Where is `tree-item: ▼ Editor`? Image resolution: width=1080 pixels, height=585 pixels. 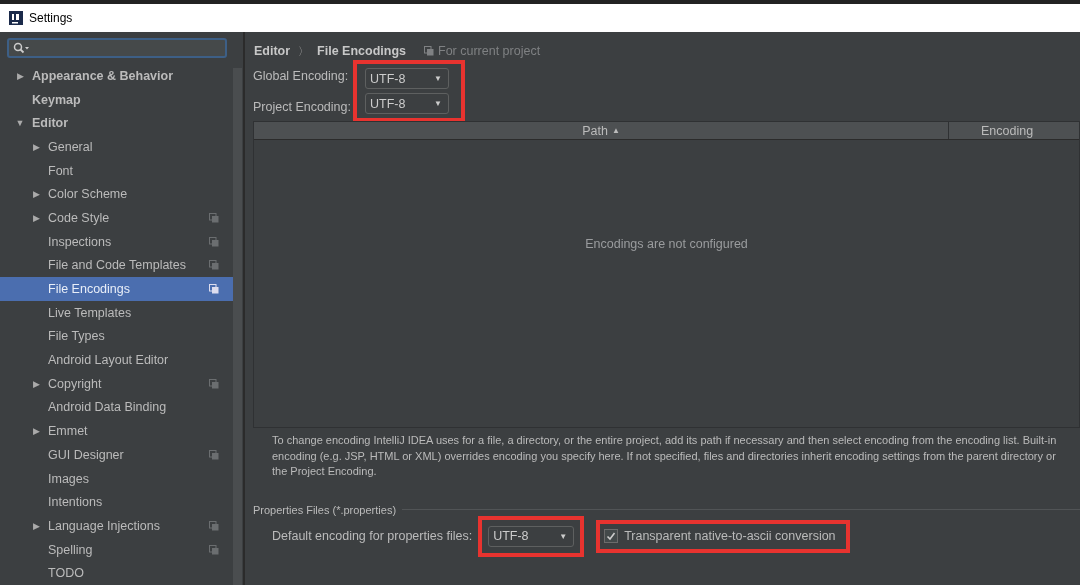
tree-item: ▼ Editor is located at coordinates (116, 123).